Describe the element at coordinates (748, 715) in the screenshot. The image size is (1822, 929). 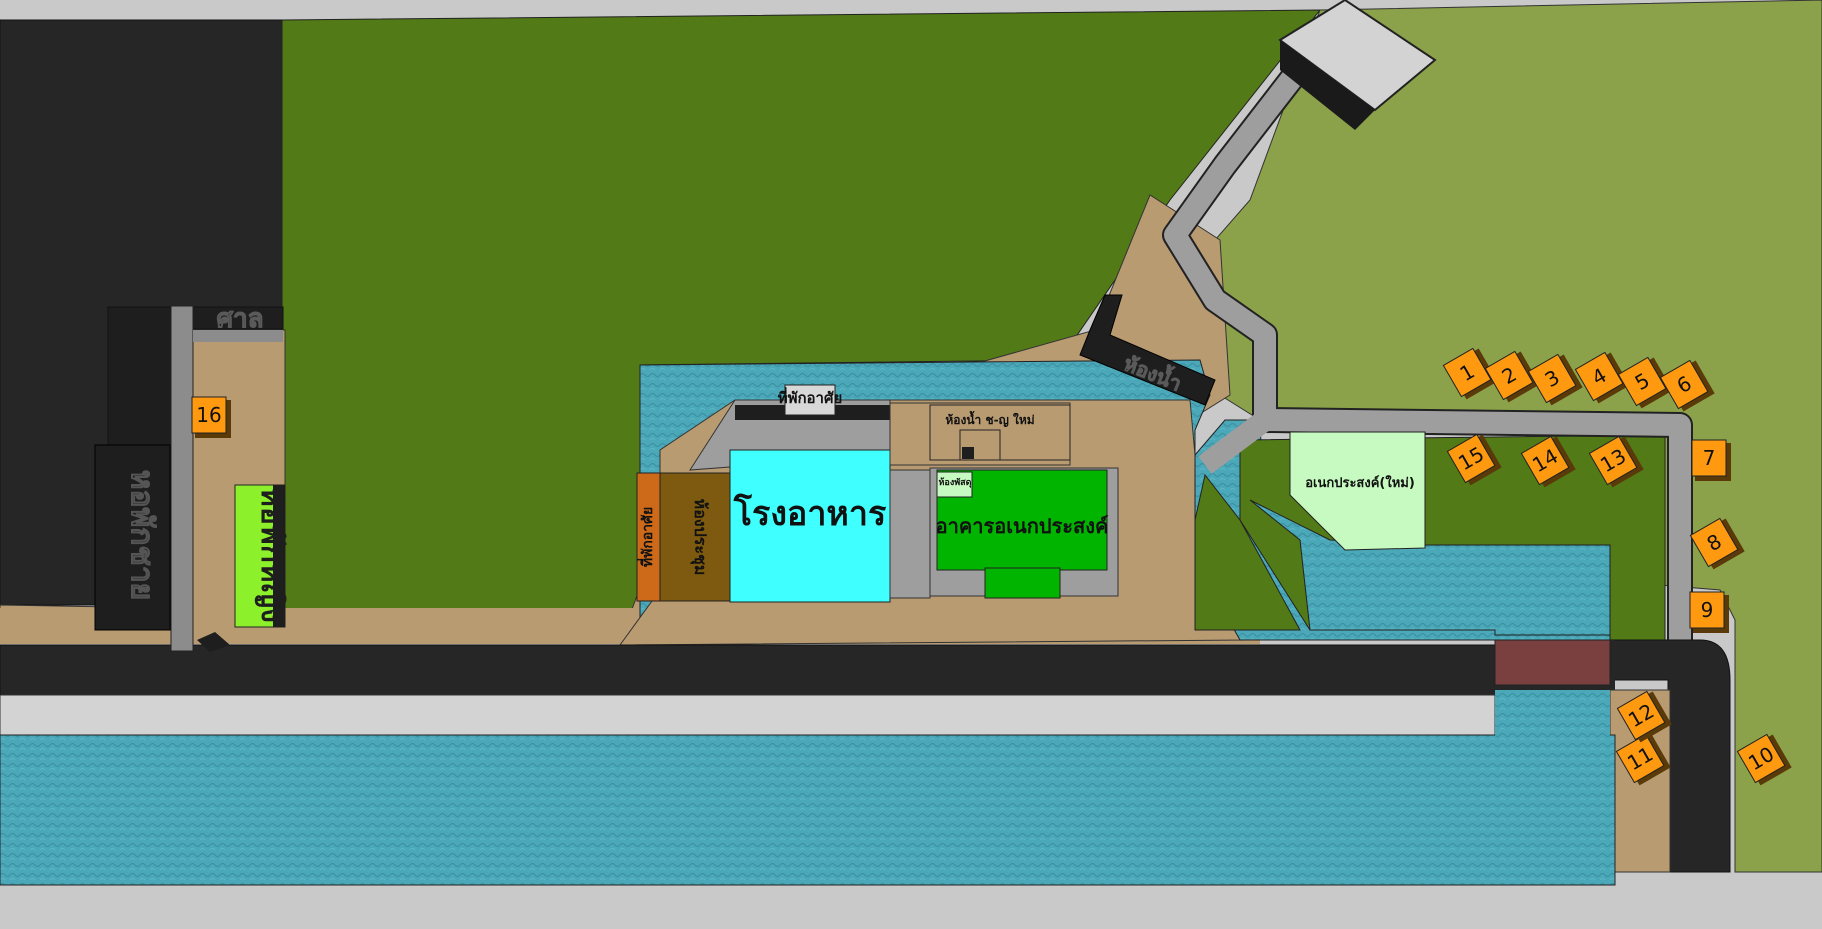
I see `sidewalk` at that location.